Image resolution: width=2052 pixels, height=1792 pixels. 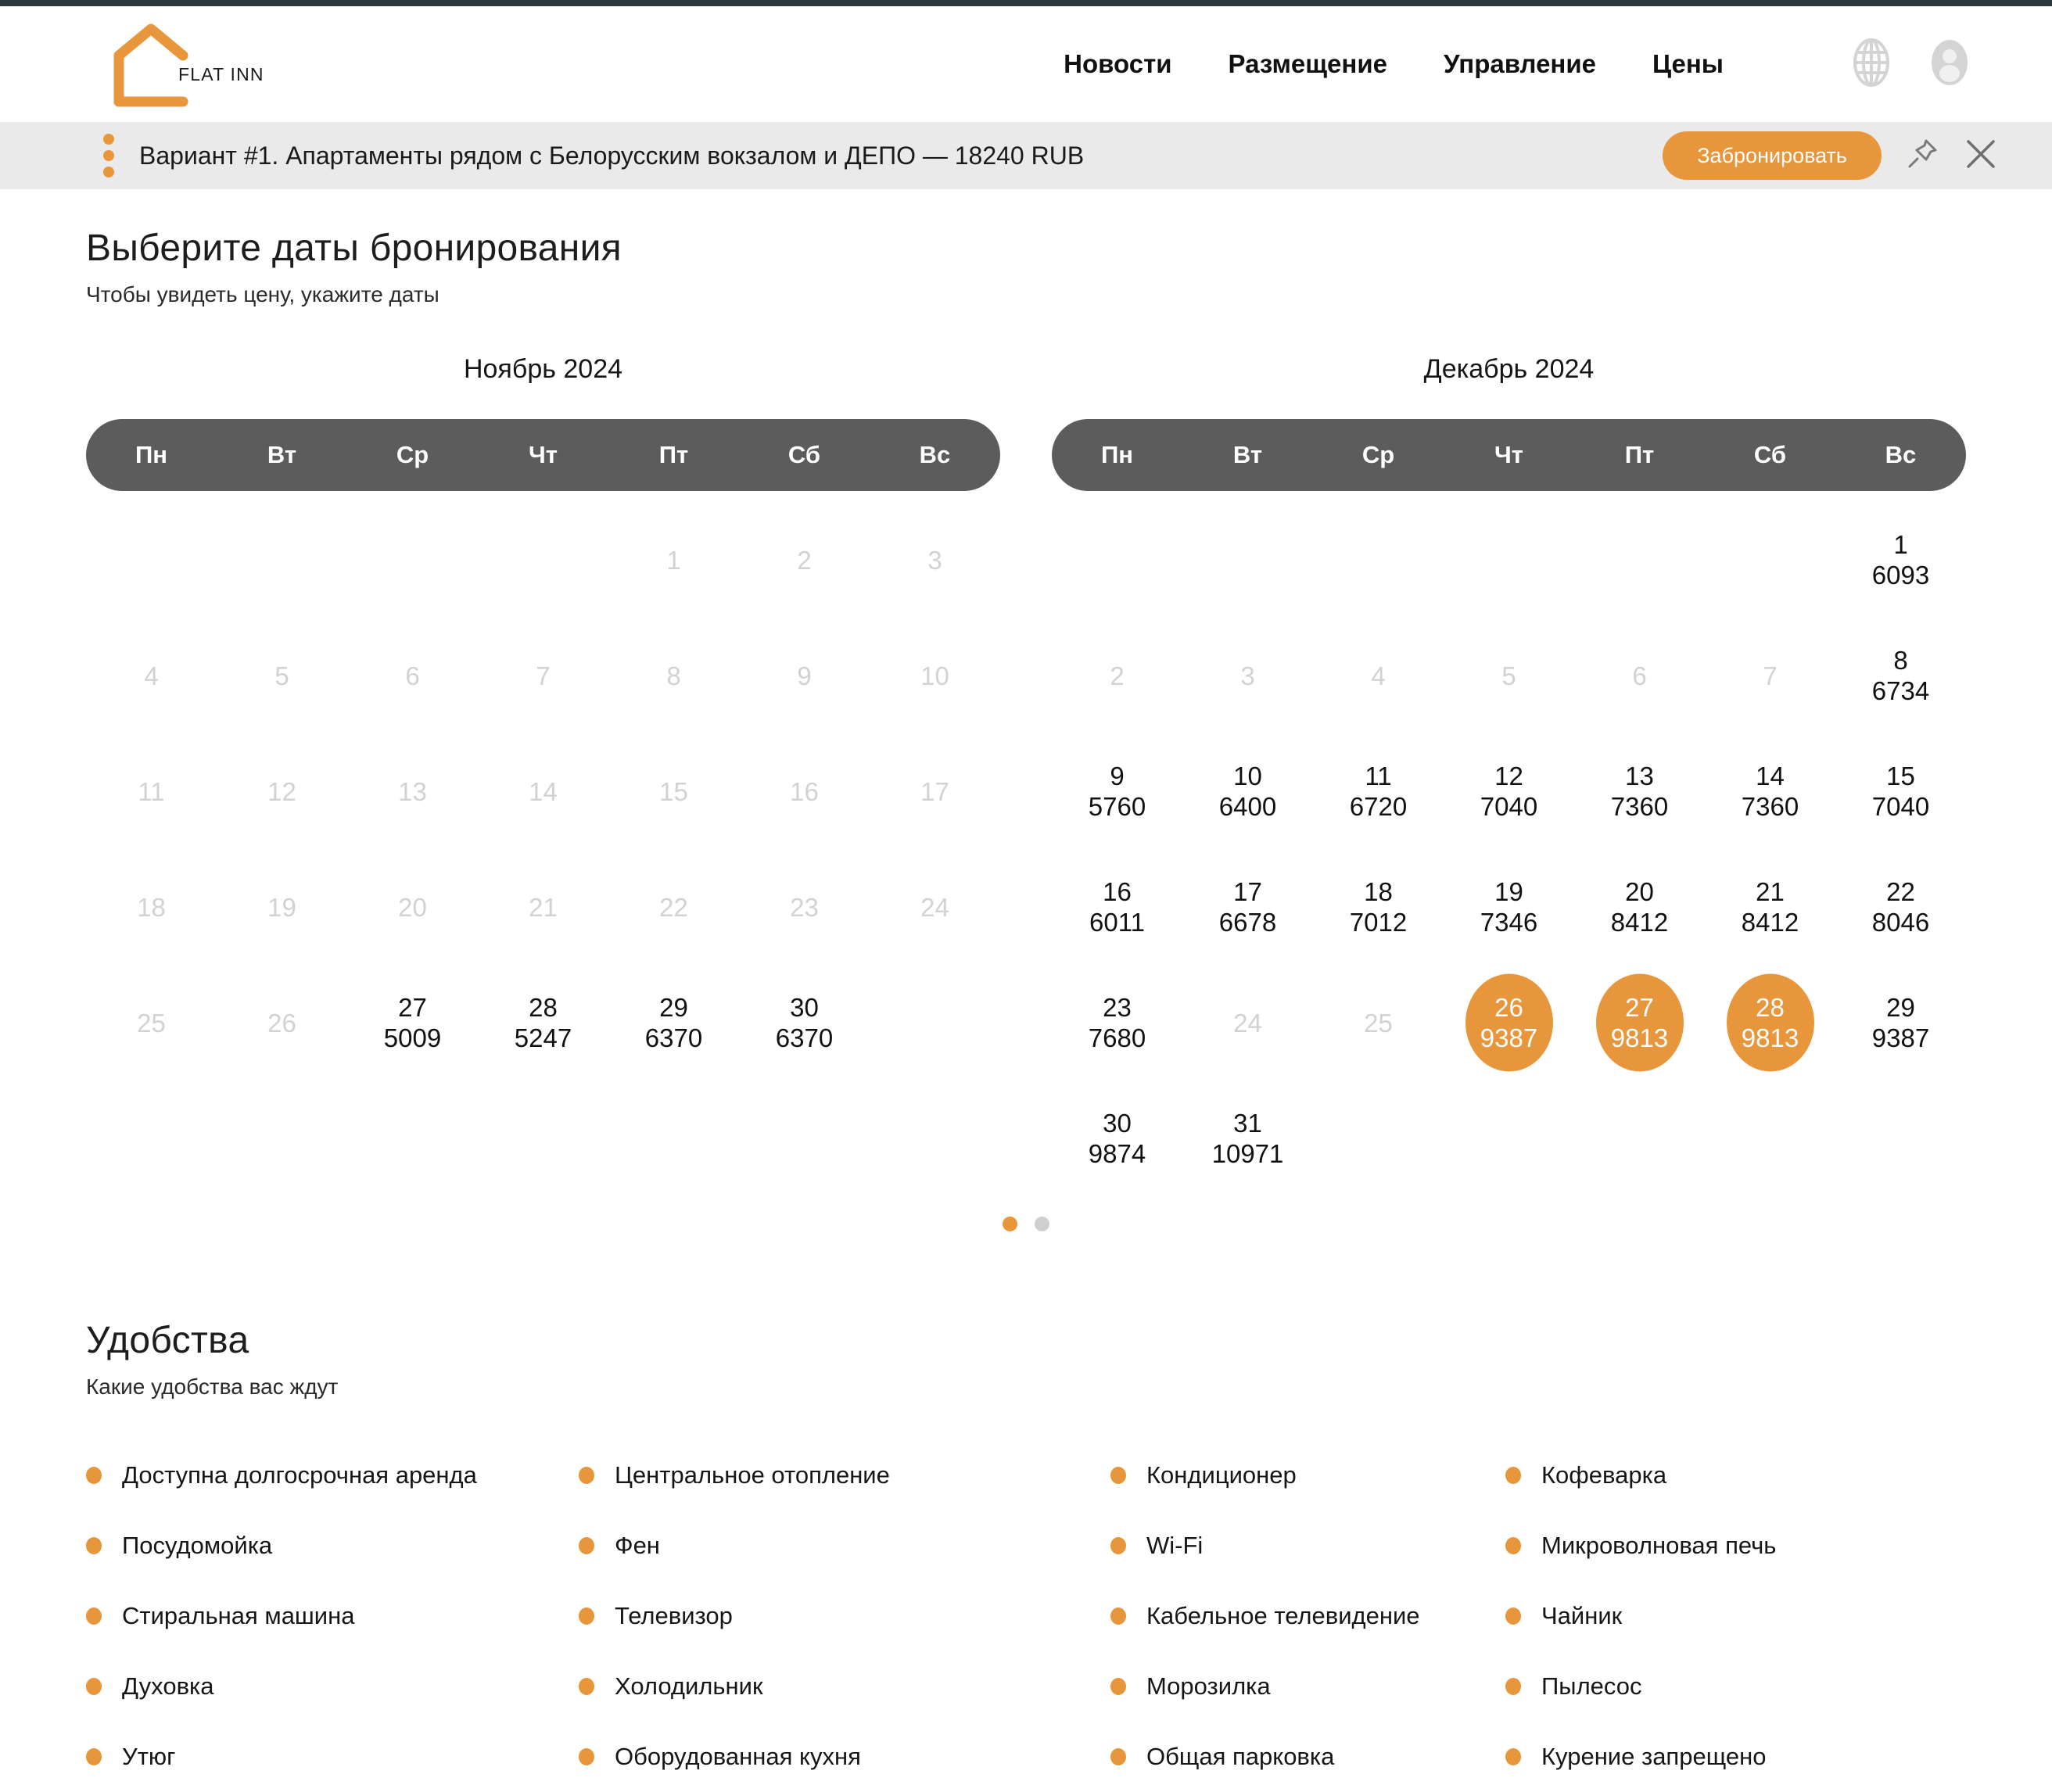 I want to click on logo: FLAT INN, so click(x=219, y=64).